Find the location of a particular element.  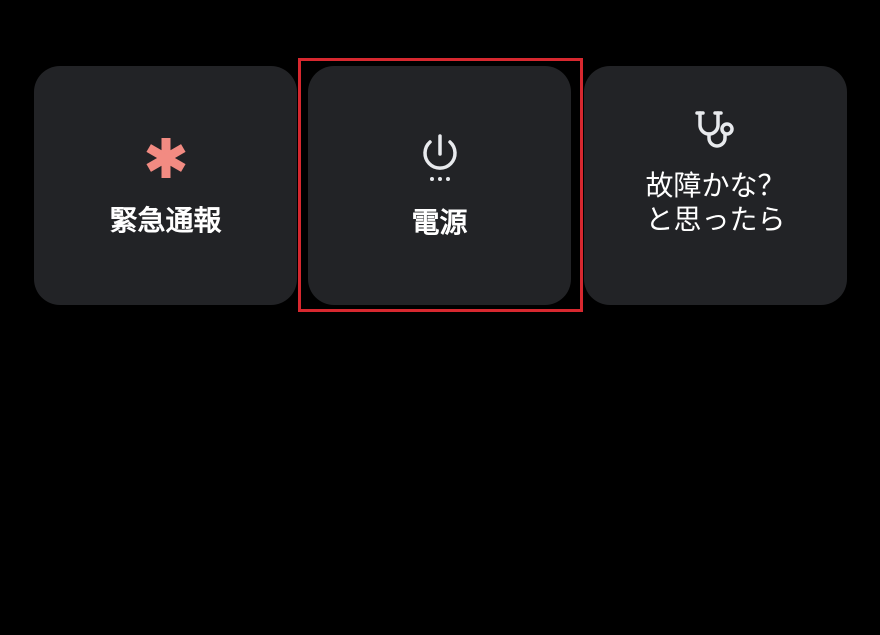

troubleshoot-label-line-1: 故障かな？ is located at coordinates (715, 185).